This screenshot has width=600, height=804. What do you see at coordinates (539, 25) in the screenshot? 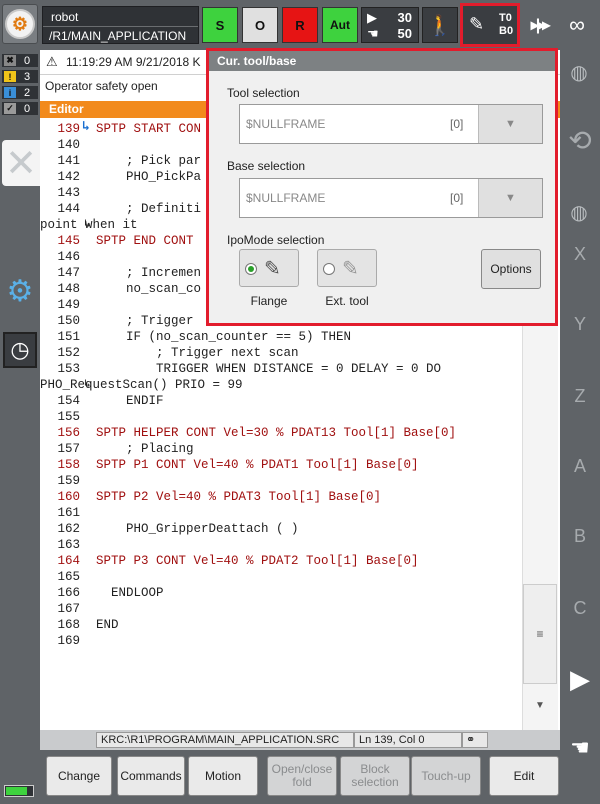
I see `program-run-mode-icon: ▸|▸▸` at bounding box center [539, 25].